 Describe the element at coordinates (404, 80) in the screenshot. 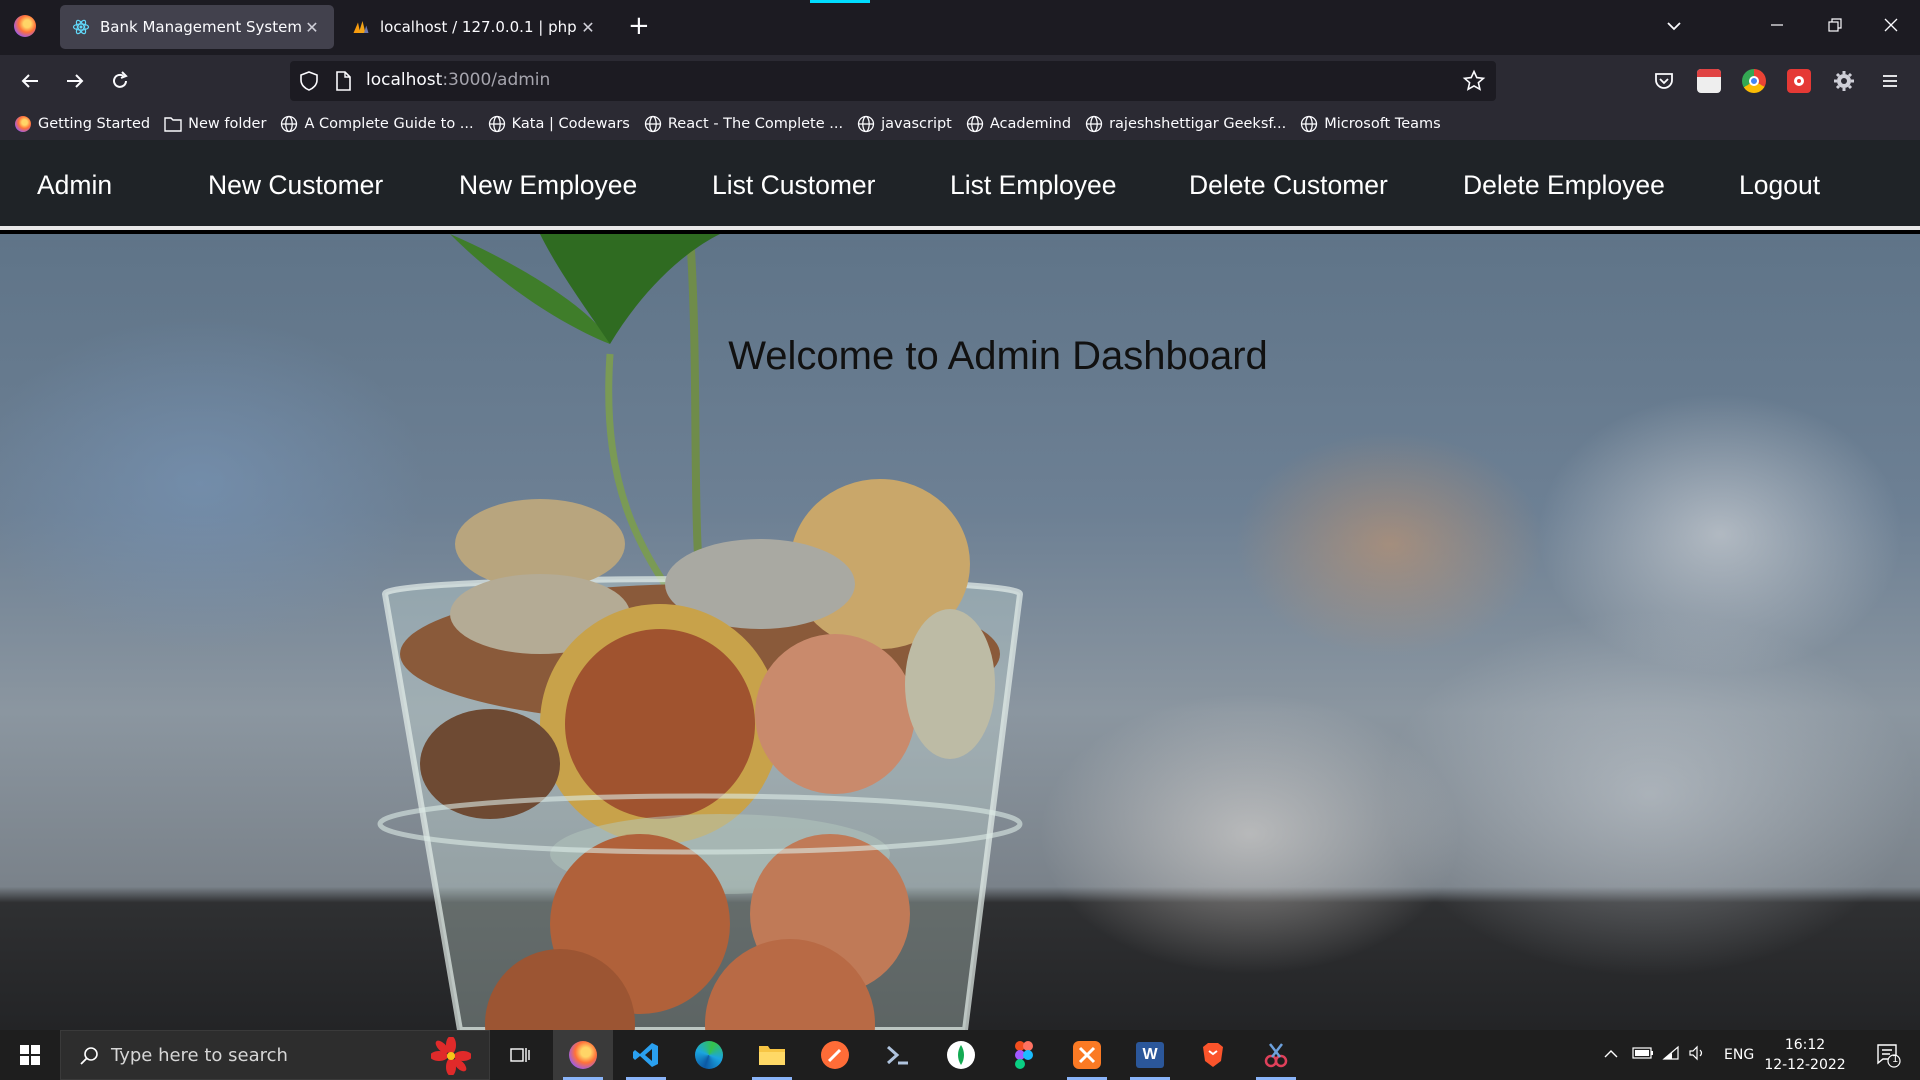

I see `url-host: localhost` at that location.